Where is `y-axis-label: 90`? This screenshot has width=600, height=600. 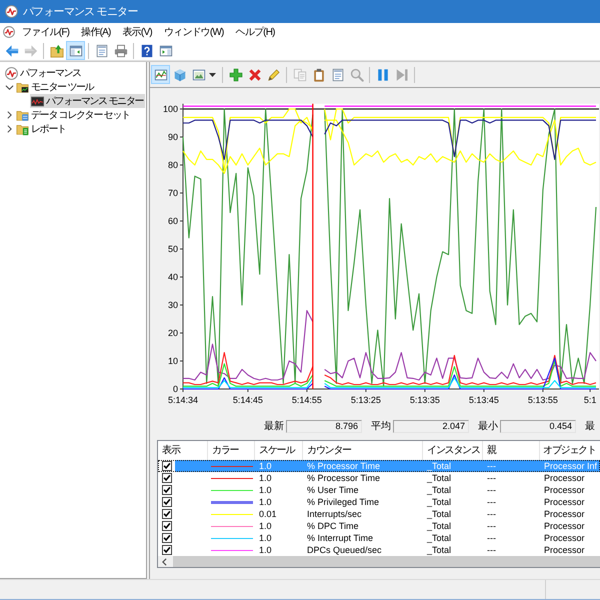 y-axis-label: 90 is located at coordinates (173, 137).